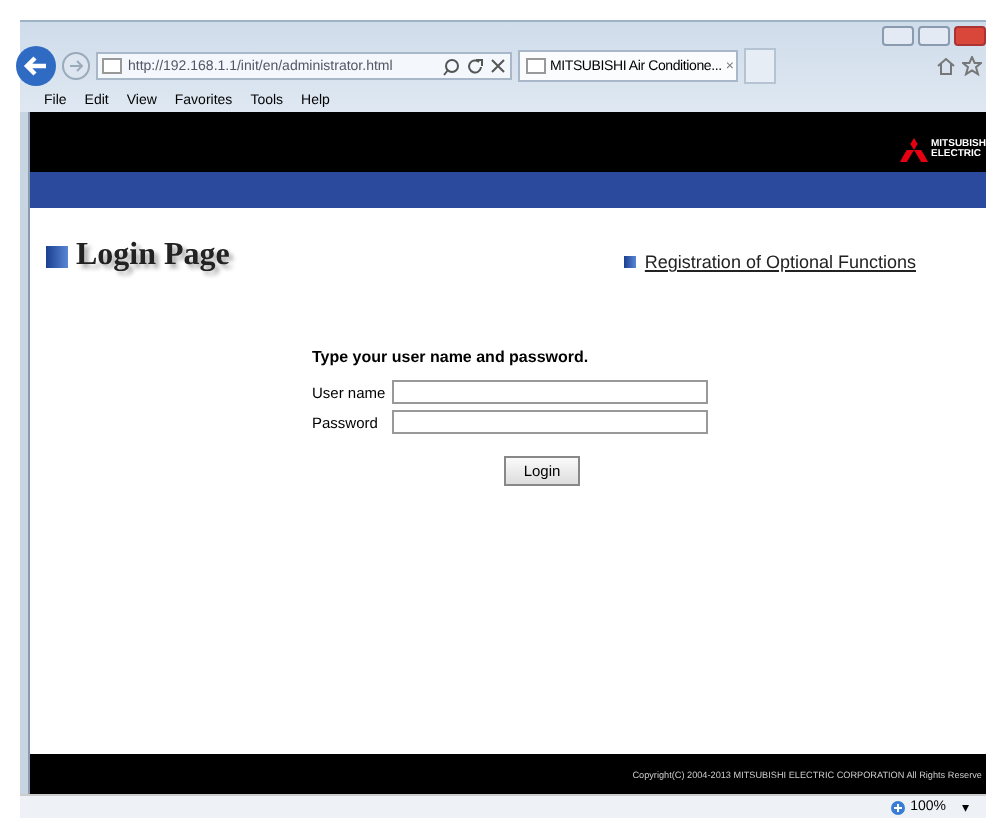 The image size is (986, 818). Describe the element at coordinates (898, 807) in the screenshot. I see `zoom-icon` at that location.